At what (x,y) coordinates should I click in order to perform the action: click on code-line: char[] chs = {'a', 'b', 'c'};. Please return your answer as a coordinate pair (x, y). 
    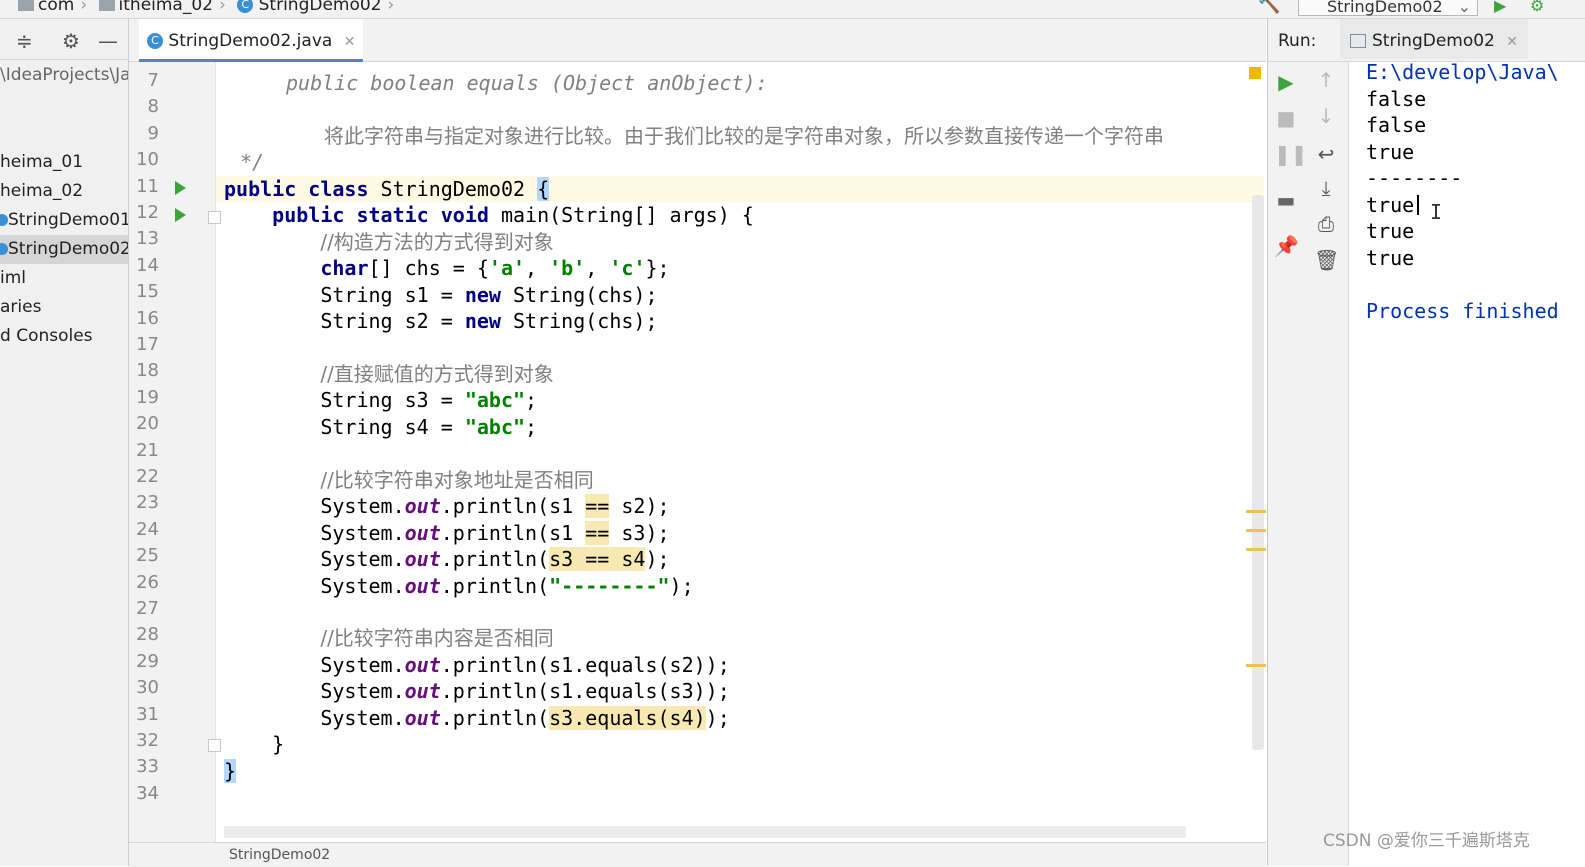
    Looking at the image, I should click on (495, 268).